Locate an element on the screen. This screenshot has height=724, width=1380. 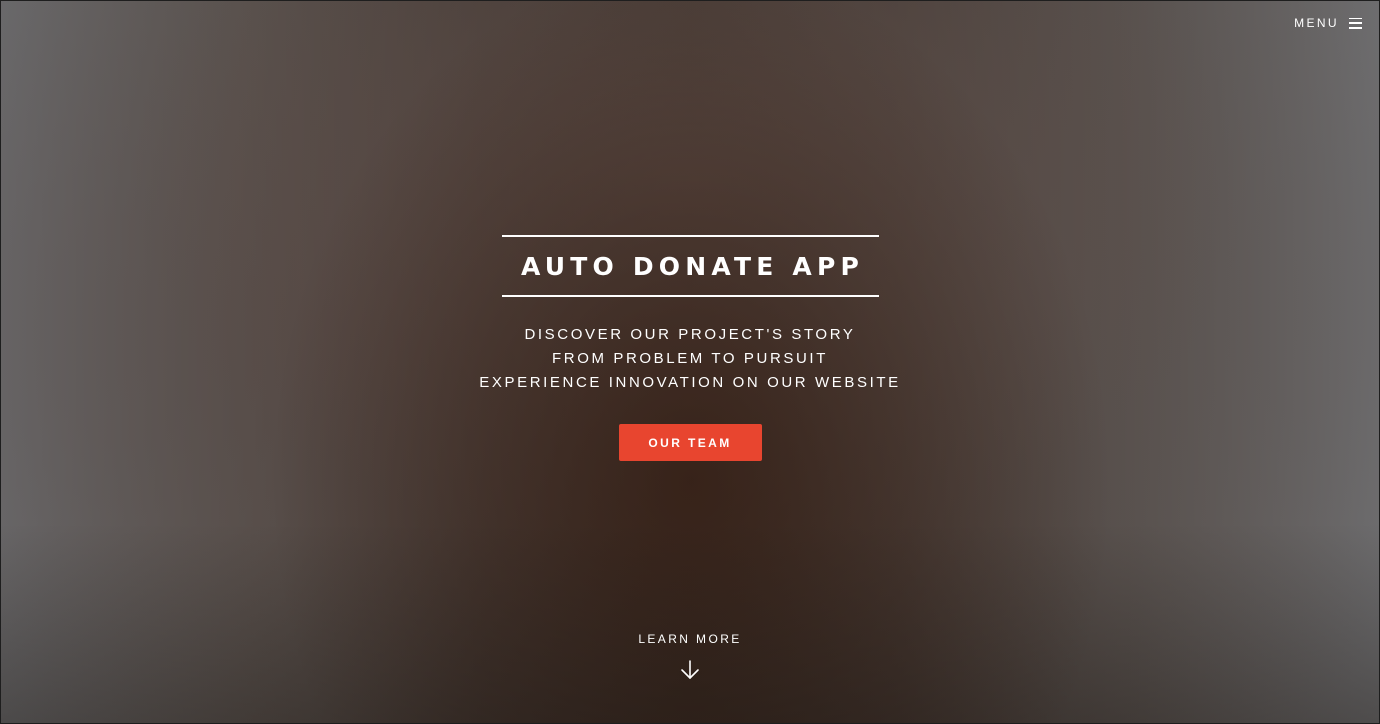
our-team-button: OUR TEAM is located at coordinates (690, 442).